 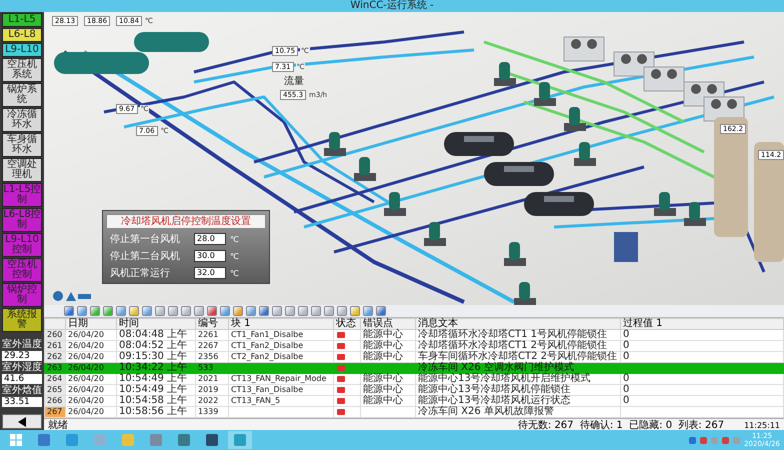 I want to click on column-header: 时间, so click(x=156, y=324).